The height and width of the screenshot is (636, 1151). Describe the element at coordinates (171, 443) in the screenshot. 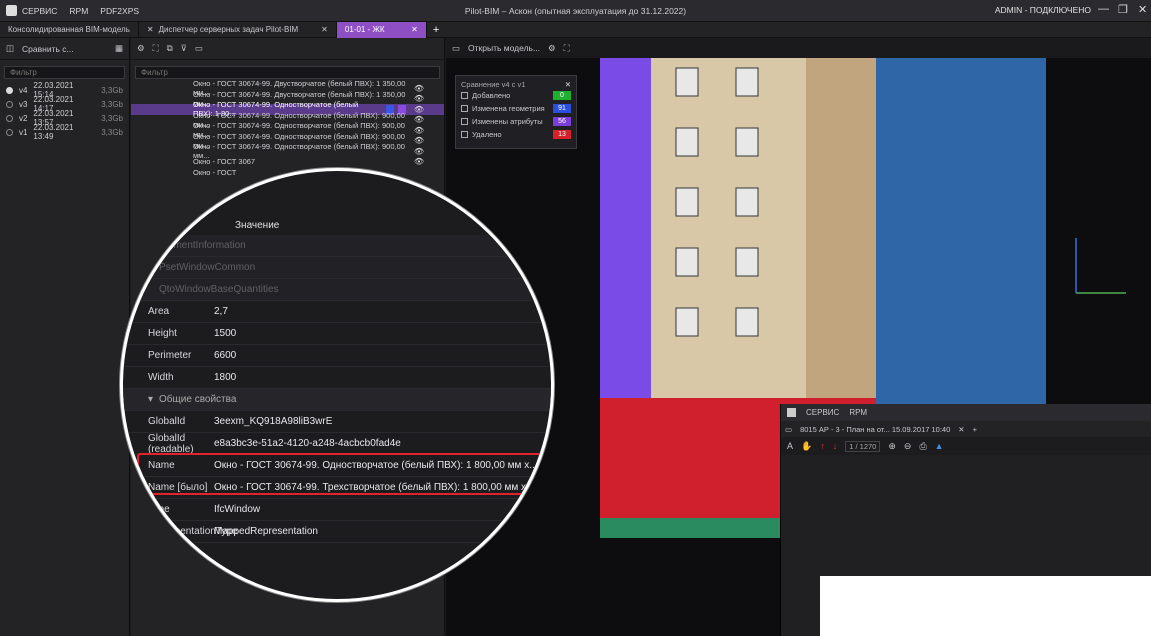

I see `property-key: GlobalId (readable)` at that location.